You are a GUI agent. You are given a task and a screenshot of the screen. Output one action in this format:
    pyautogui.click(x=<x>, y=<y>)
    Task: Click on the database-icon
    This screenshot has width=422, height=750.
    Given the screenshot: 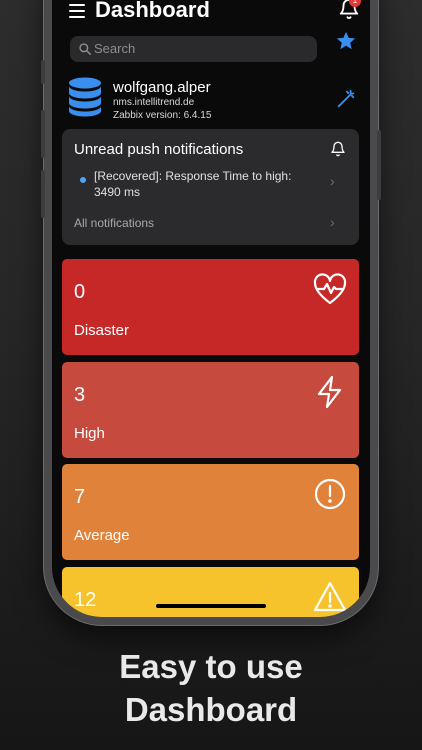 What is the action you would take?
    pyautogui.click(x=85, y=97)
    